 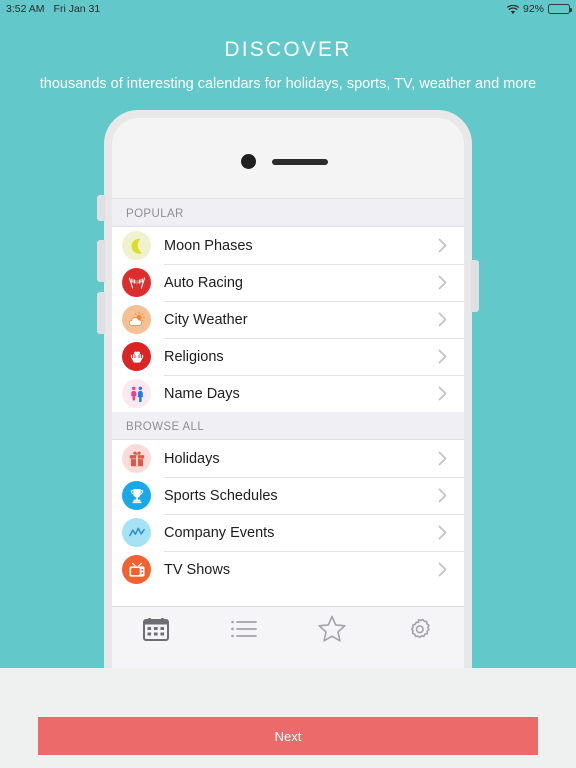 I want to click on status-bar-left: 3:52 AM Fri Jan 31, so click(x=53, y=9).